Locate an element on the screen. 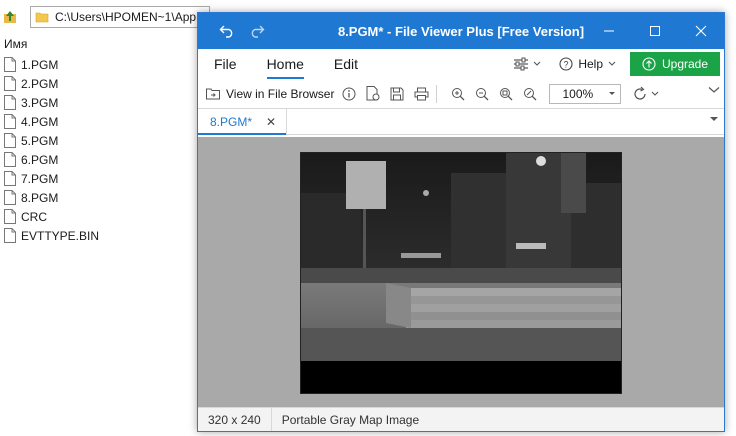  collapse-ribbon-icon is located at coordinates (714, 90).